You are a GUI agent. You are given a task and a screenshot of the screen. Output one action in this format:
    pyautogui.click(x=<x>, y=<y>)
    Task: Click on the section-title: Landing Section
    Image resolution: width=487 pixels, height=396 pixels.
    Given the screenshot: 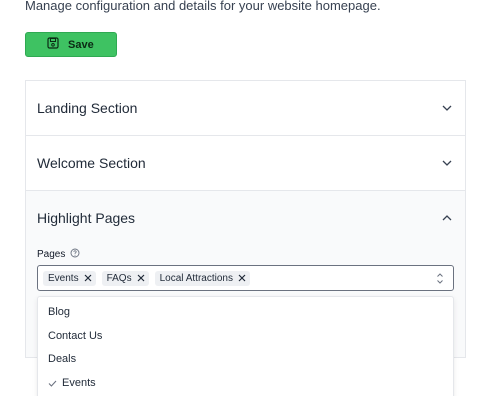 What is the action you would take?
    pyautogui.click(x=87, y=108)
    